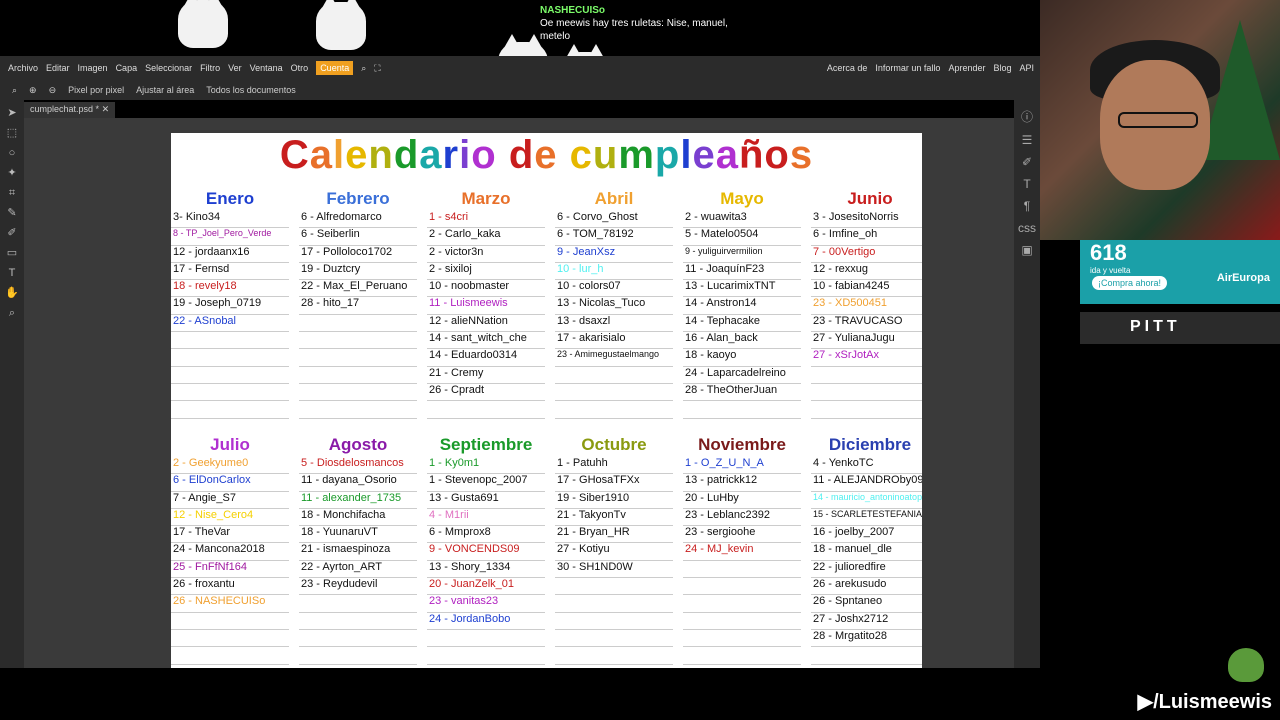 The image size is (1280, 720). What do you see at coordinates (742, 500) in the screenshot?
I see `birthday-entry: 20 - LuHby` at bounding box center [742, 500].